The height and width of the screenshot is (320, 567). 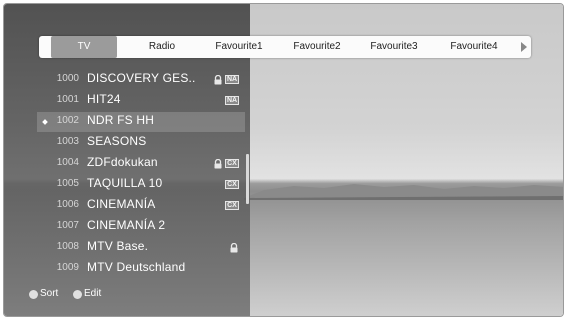 I want to click on channel-row: 1008 MTV Base., so click(x=141, y=248).